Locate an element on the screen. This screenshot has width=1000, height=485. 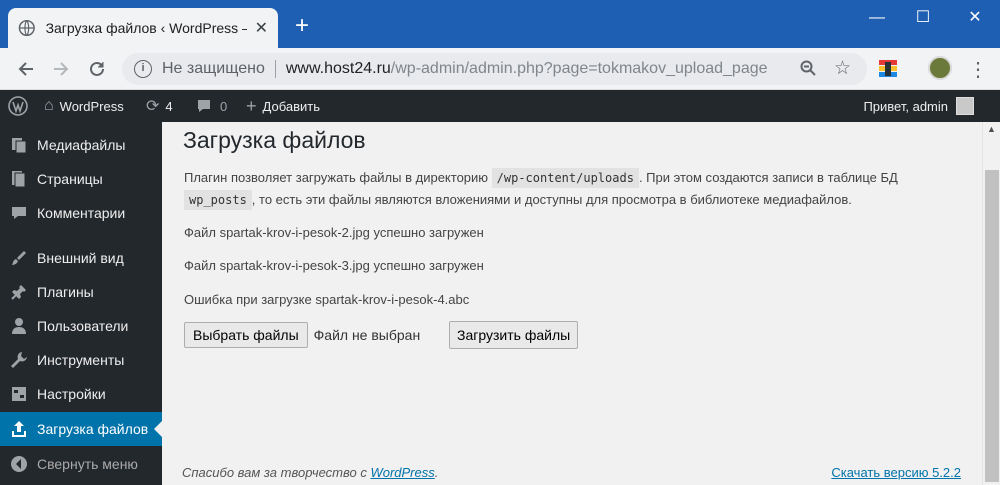
sidebar-item-label: Медиафайлы is located at coordinates (81, 145).